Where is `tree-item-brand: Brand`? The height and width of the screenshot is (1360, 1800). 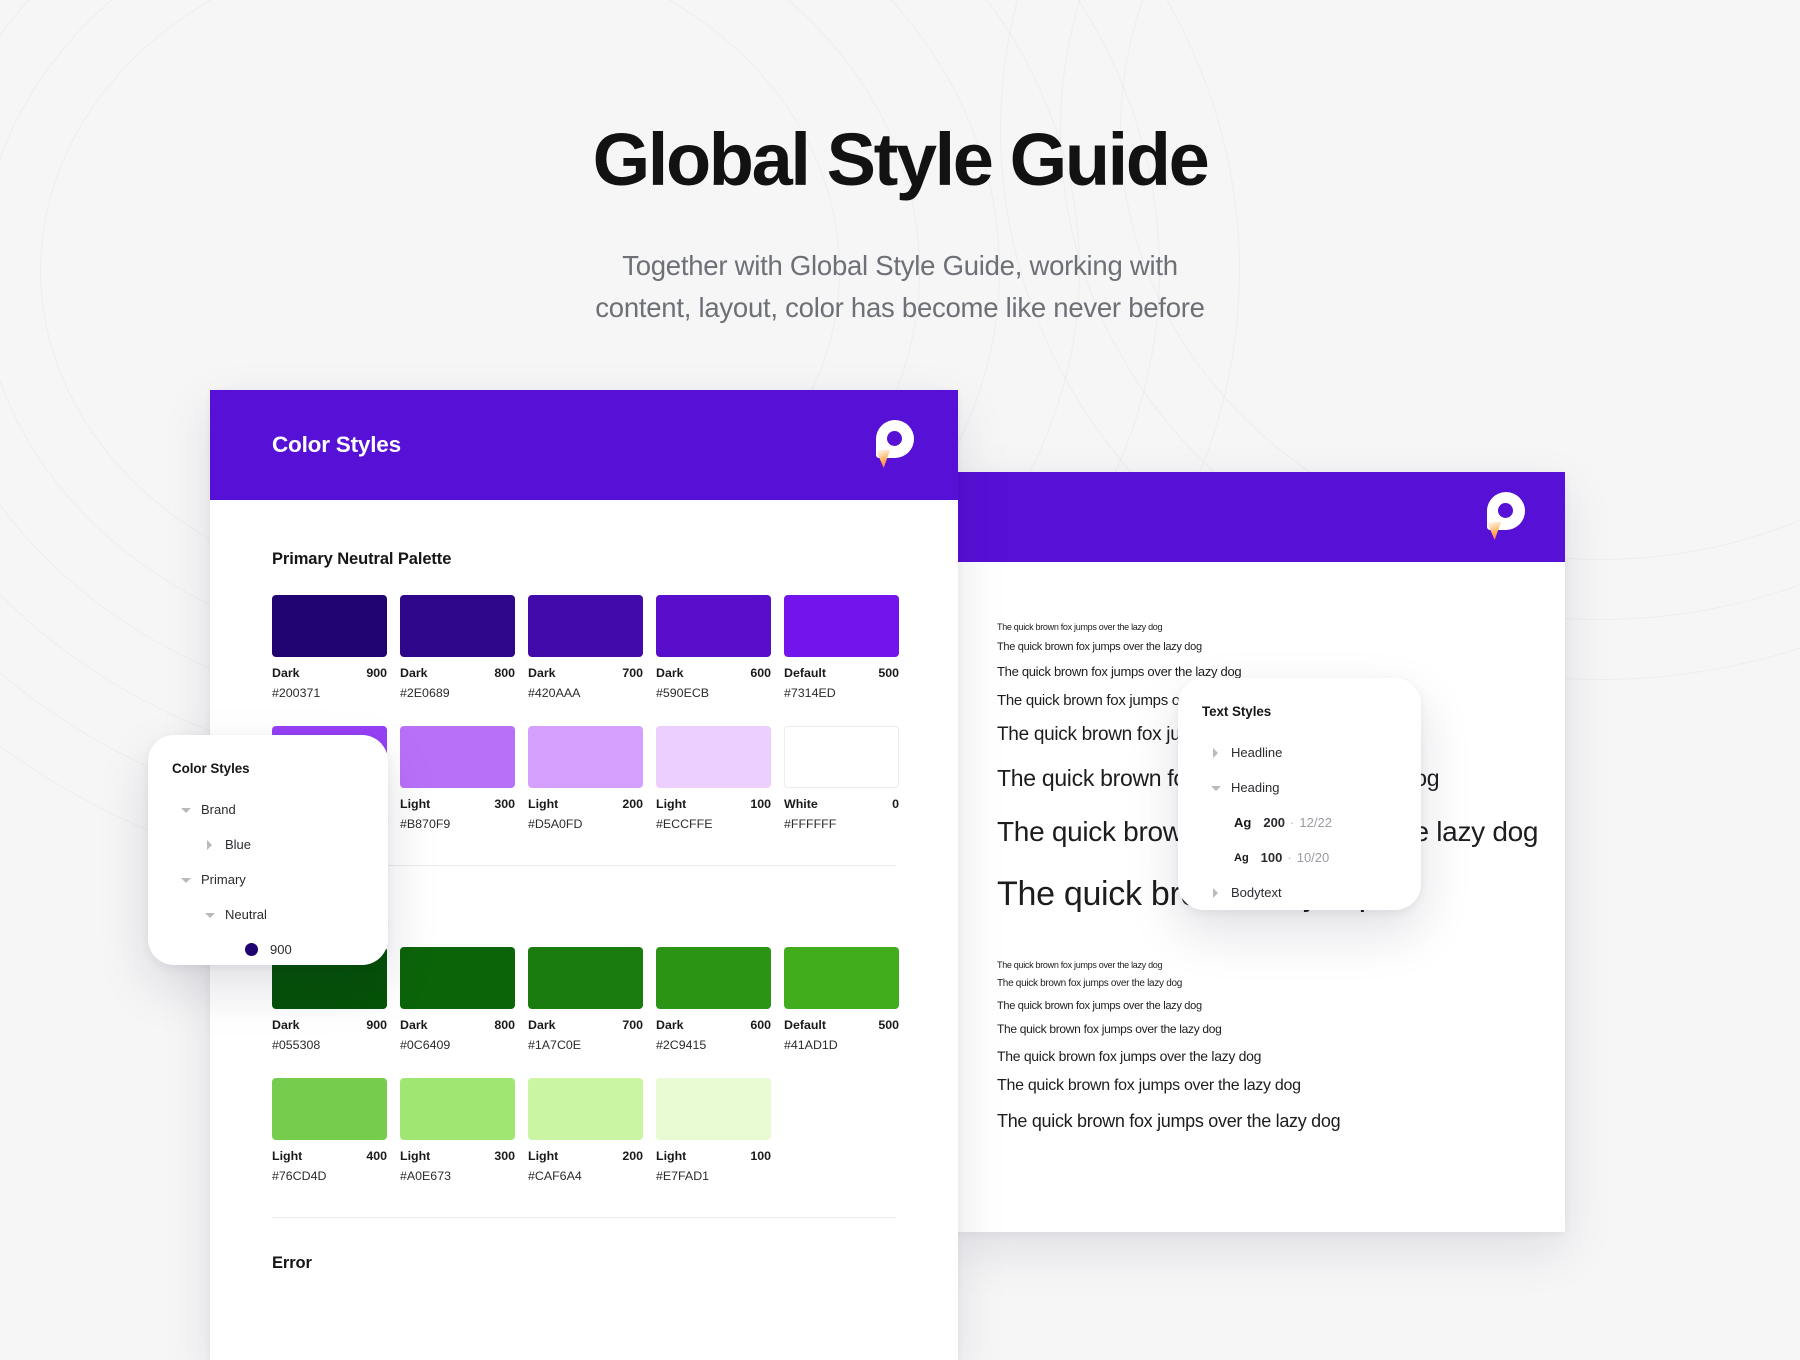 tree-item-brand: Brand is located at coordinates (268, 809).